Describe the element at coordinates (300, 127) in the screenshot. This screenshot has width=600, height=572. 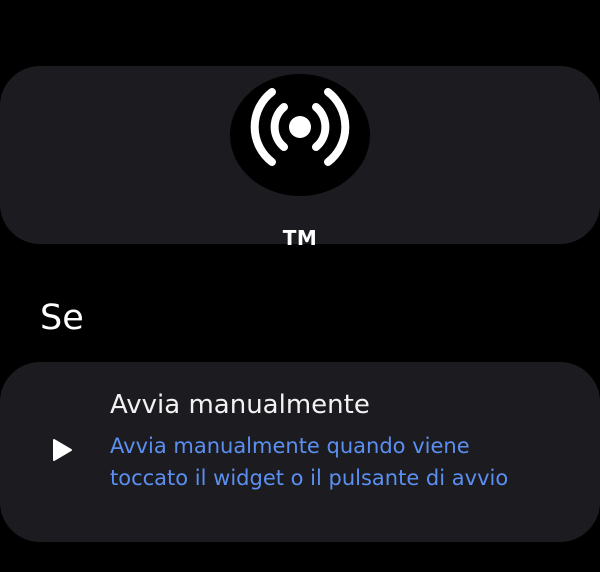
I see `broadcast-icon` at that location.